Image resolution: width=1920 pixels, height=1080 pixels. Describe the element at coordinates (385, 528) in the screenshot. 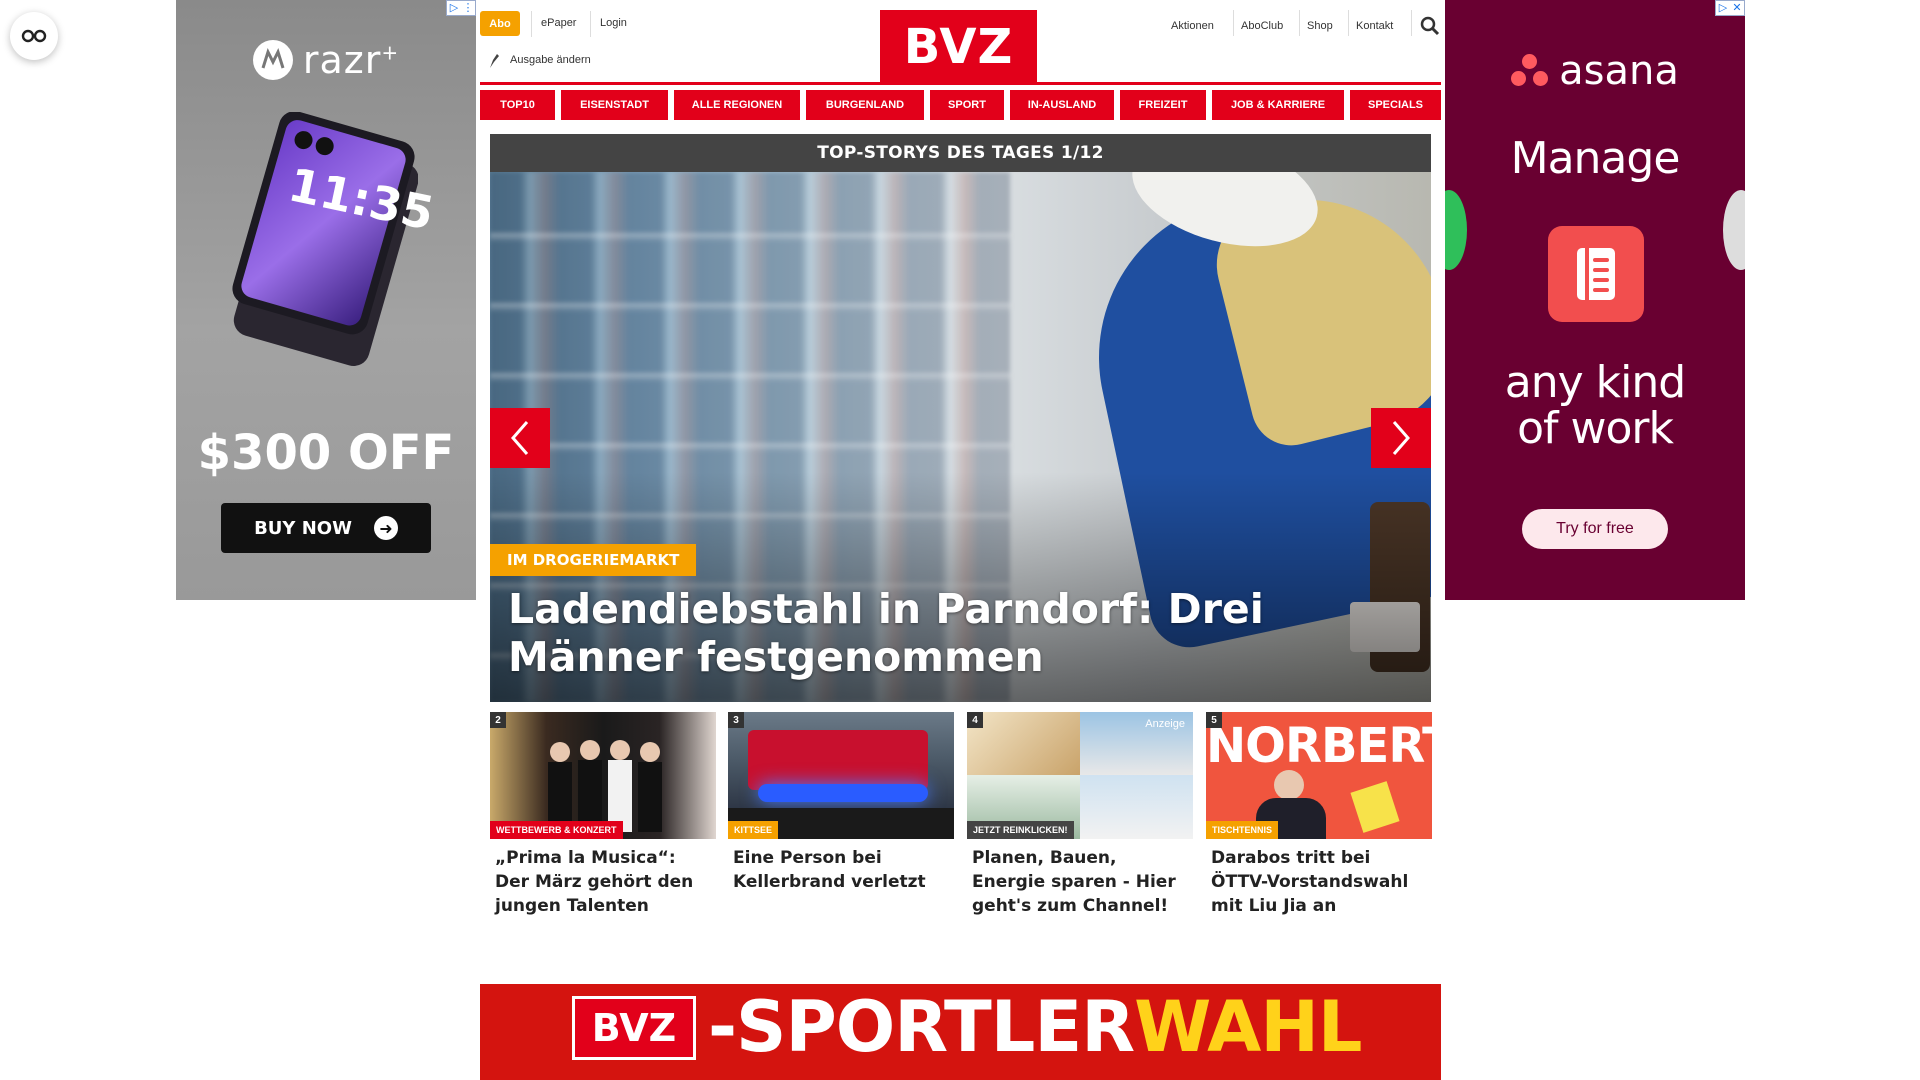

I see `arrow-right-icon: ➜` at that location.